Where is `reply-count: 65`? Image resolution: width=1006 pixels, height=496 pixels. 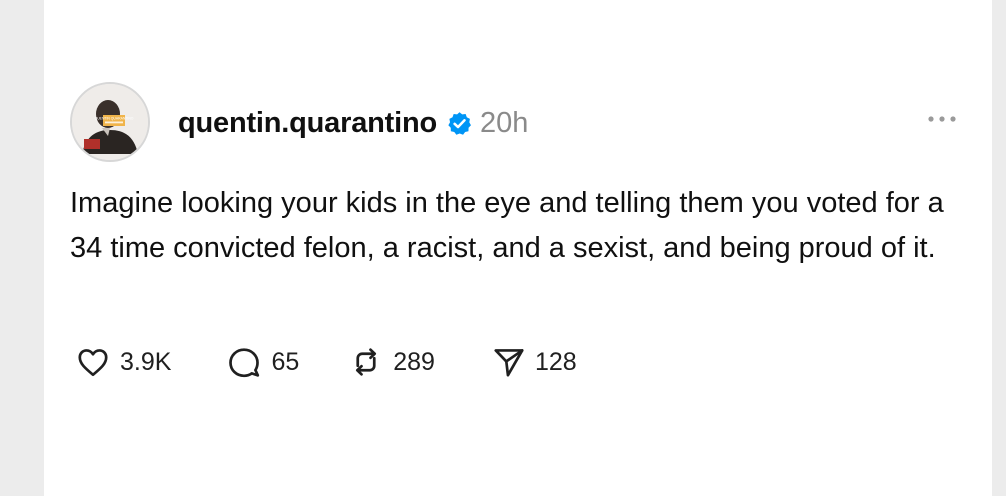
reply-count: 65 is located at coordinates (285, 361).